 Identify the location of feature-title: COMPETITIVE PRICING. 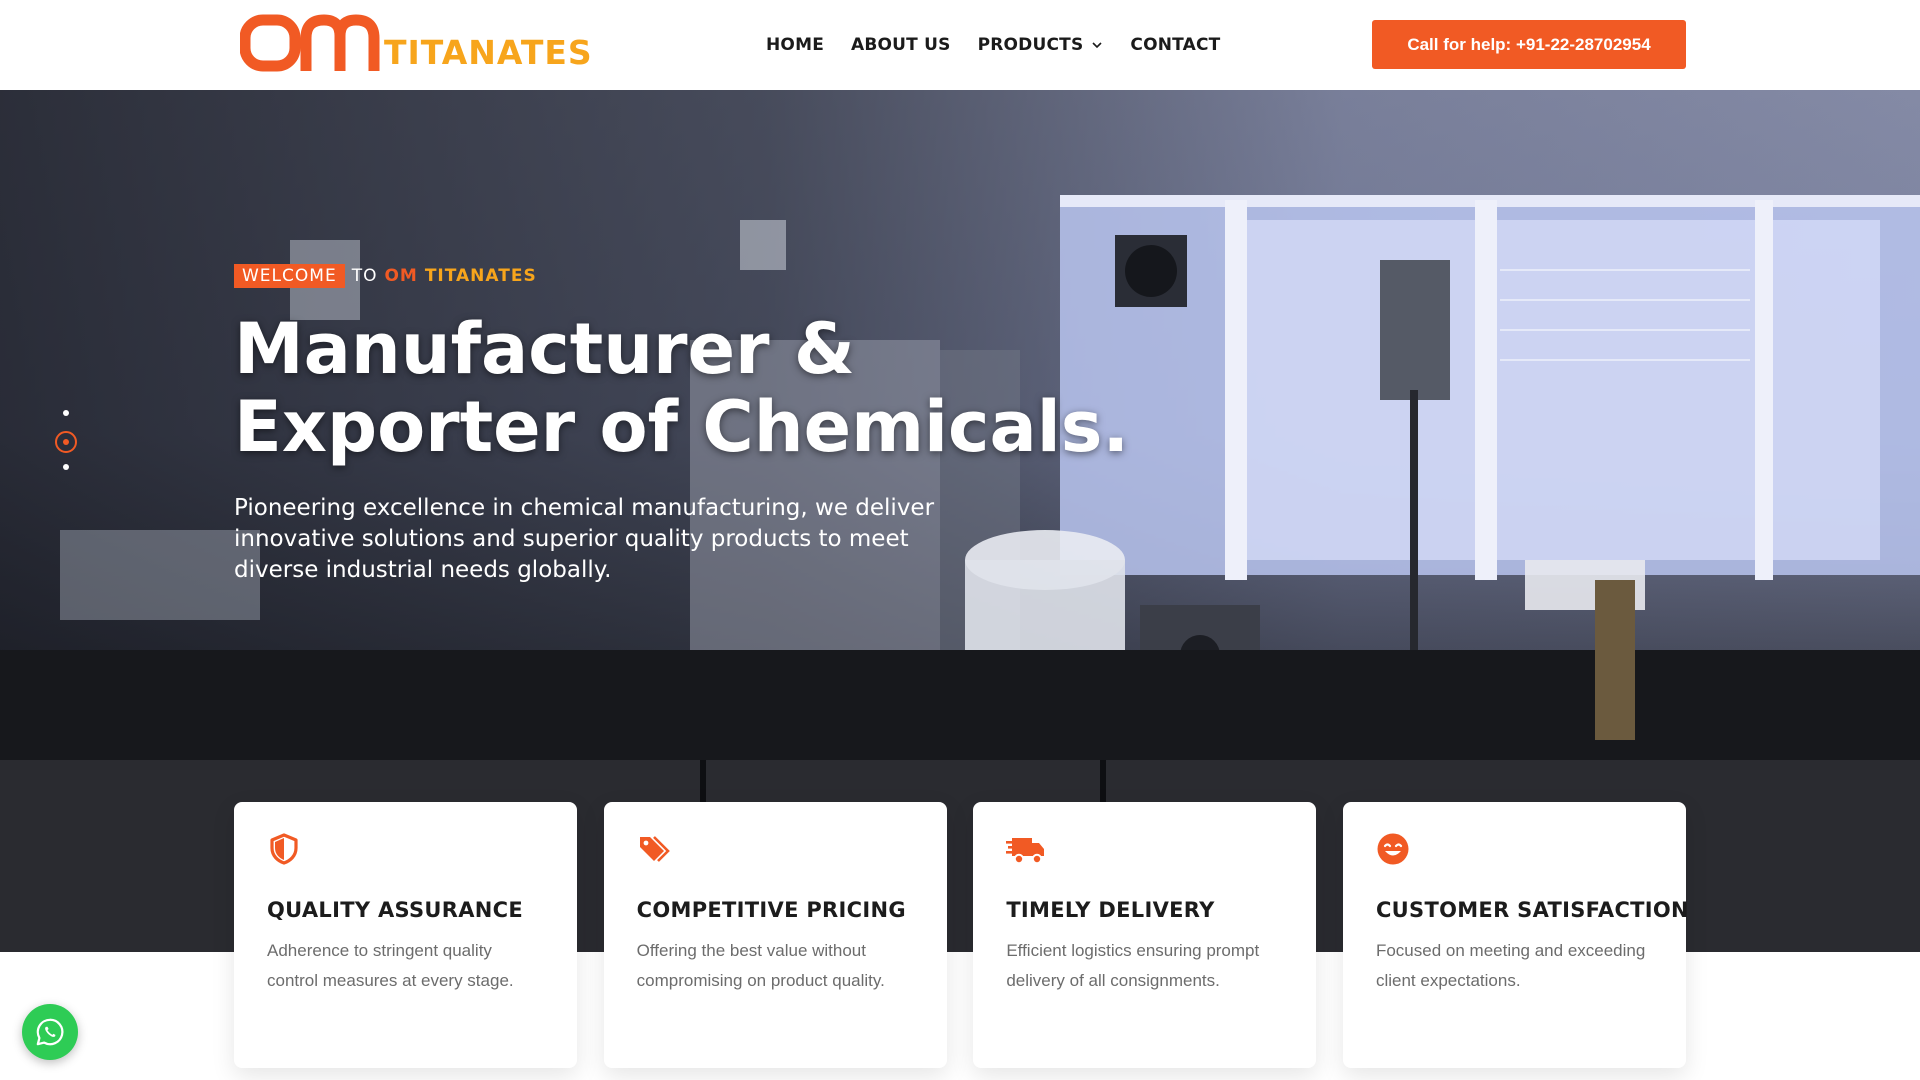
(771, 910).